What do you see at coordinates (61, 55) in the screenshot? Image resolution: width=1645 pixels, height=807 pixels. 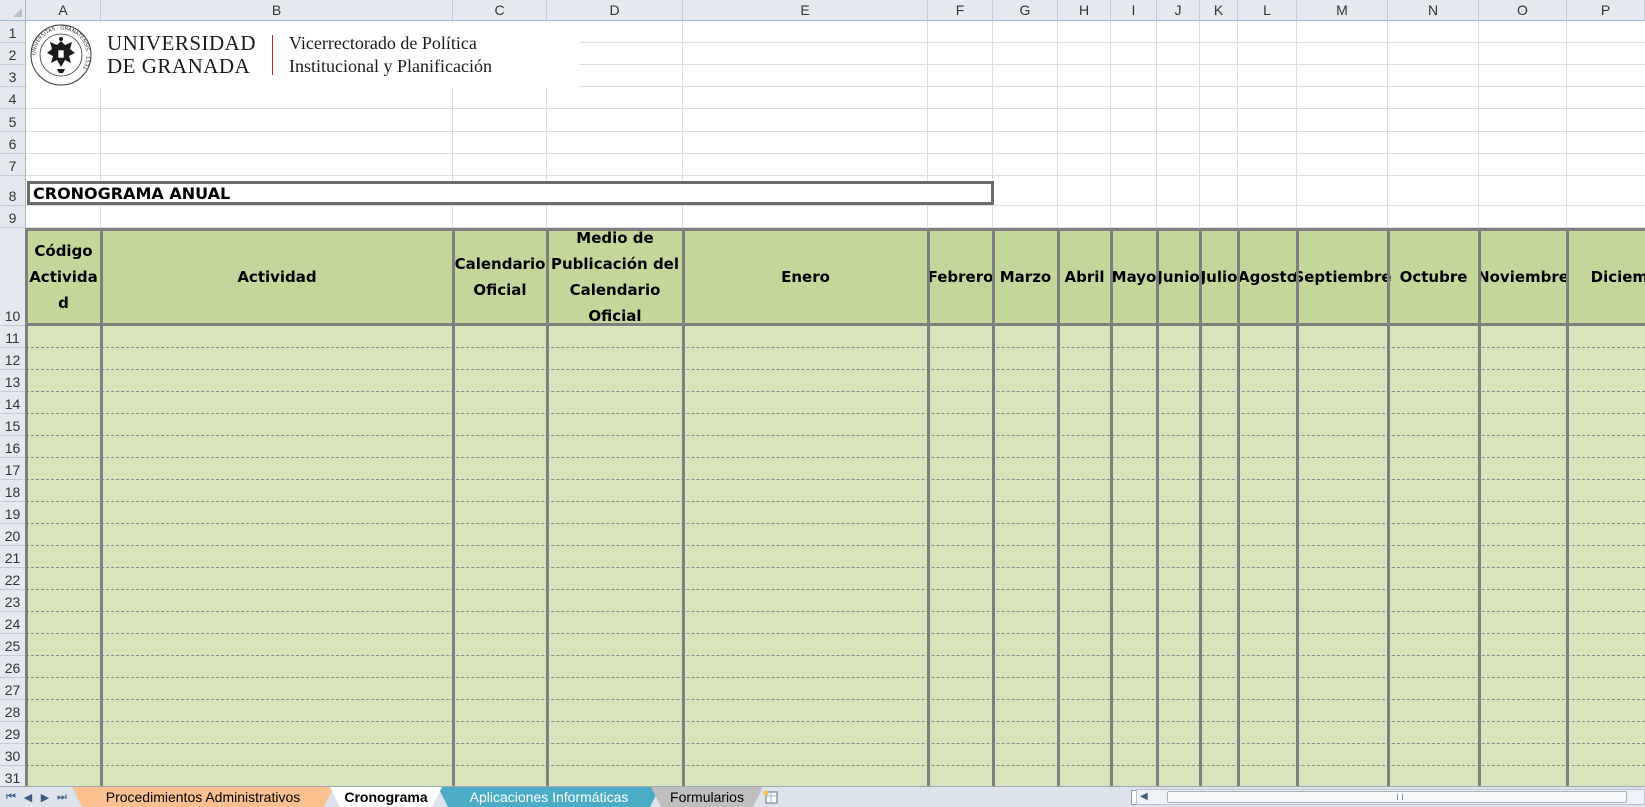 I see `university-seal-icon: UNIVERSITAS · GRANATENSIS · 1531` at bounding box center [61, 55].